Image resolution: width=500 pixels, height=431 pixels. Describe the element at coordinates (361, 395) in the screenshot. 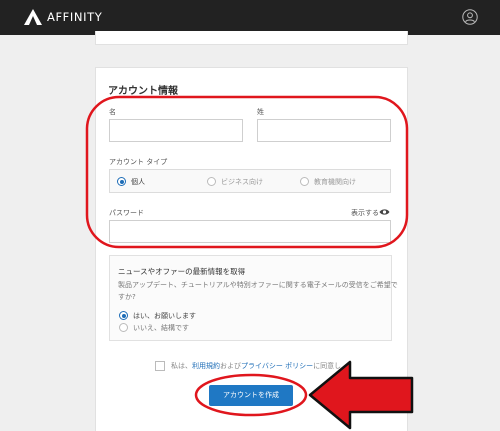

I see `red-arrow-annotation` at that location.